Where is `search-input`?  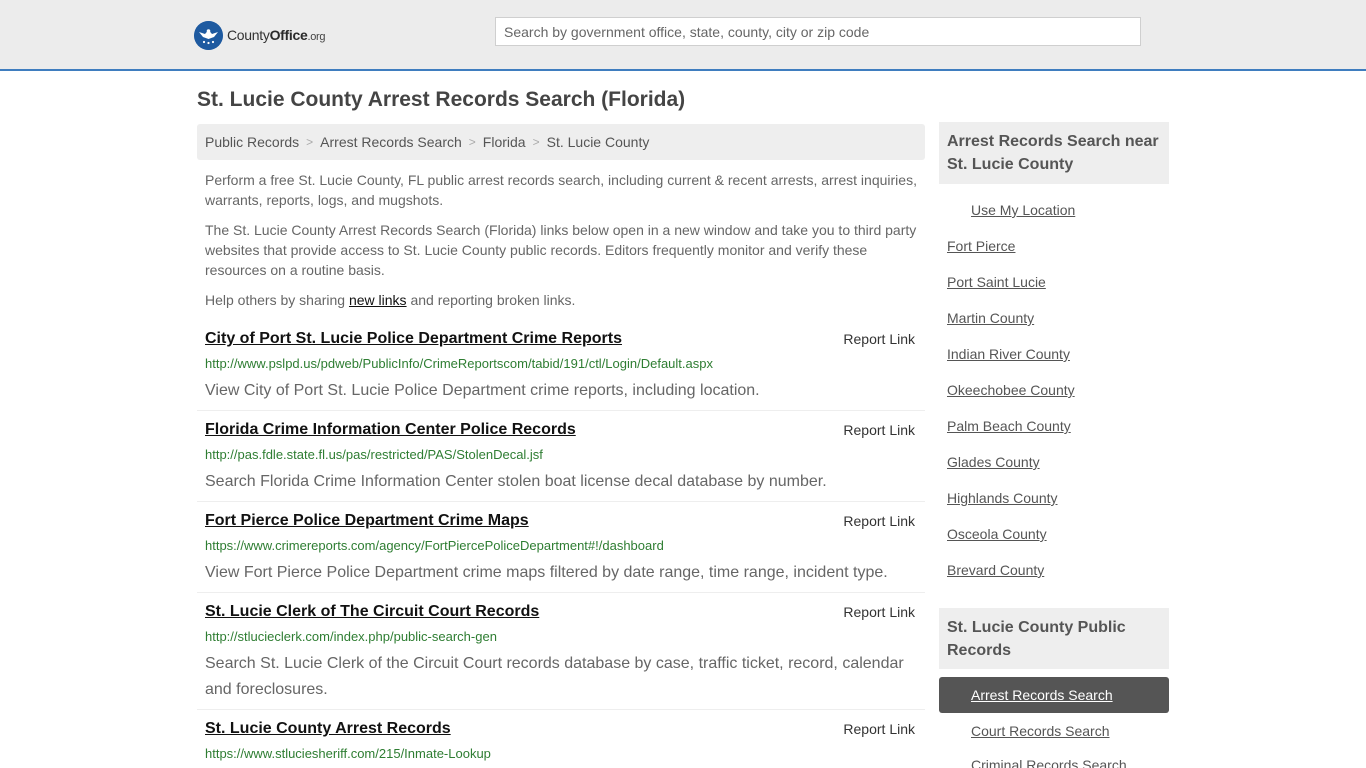 search-input is located at coordinates (818, 31).